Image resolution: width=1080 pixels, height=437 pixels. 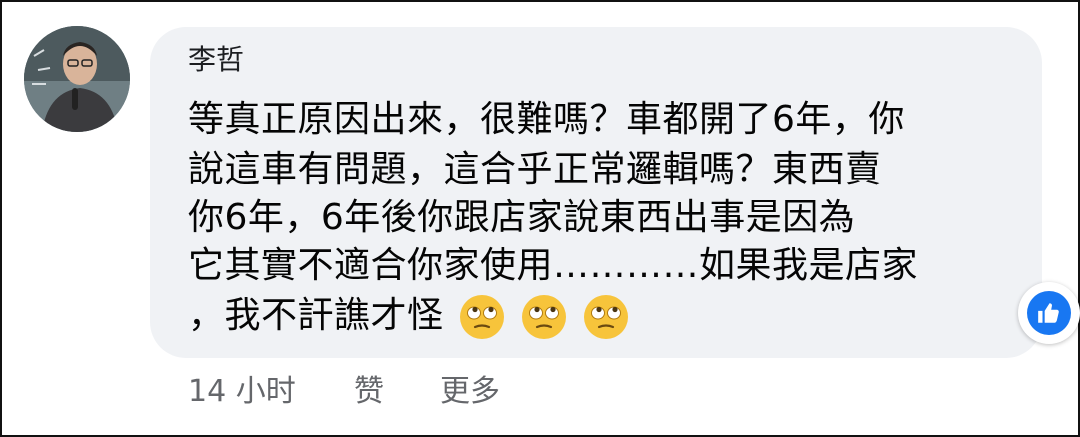 What do you see at coordinates (522, 217) in the screenshot?
I see `comment-body-line: 你6年，6年後你跟店家說東西出事是因為` at bounding box center [522, 217].